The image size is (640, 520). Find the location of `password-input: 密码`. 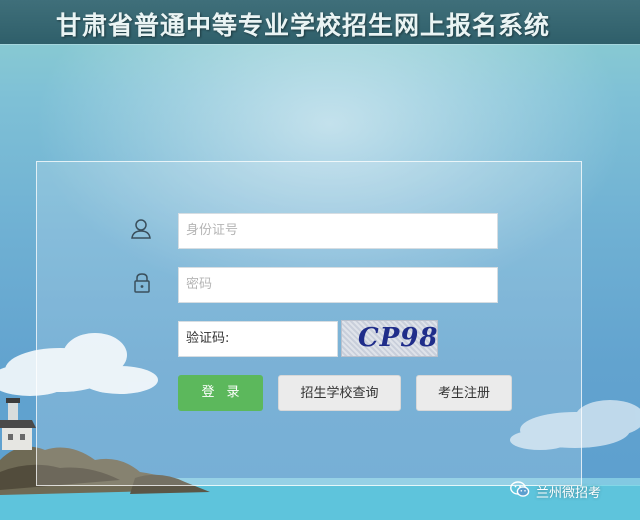

password-input: 密码 is located at coordinates (338, 285).